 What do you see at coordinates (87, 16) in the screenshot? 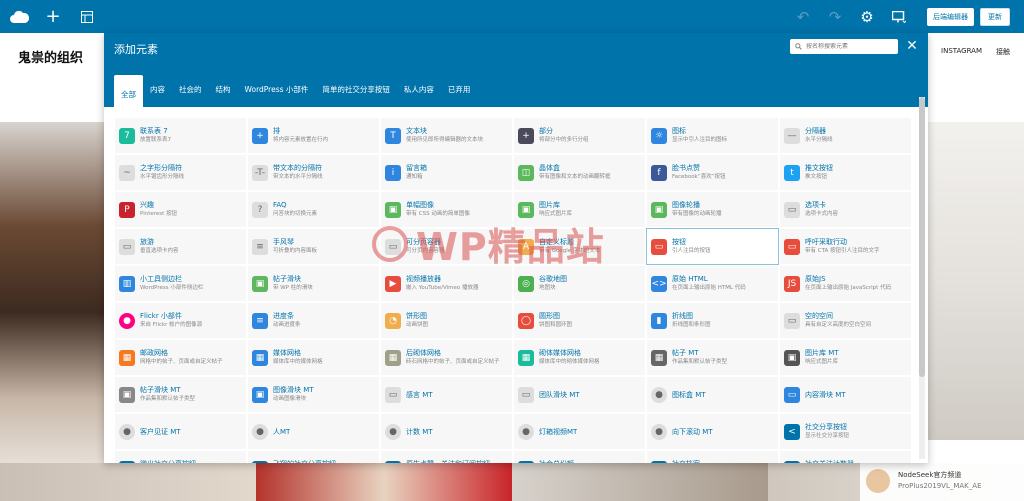
I see `layout-template-icon` at bounding box center [87, 16].